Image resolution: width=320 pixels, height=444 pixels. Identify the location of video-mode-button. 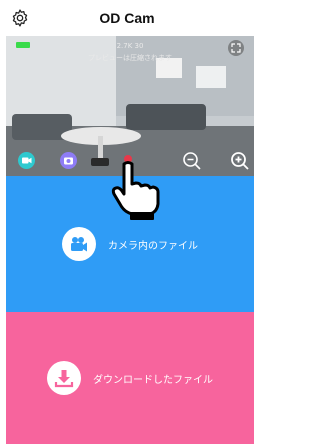
(26, 160).